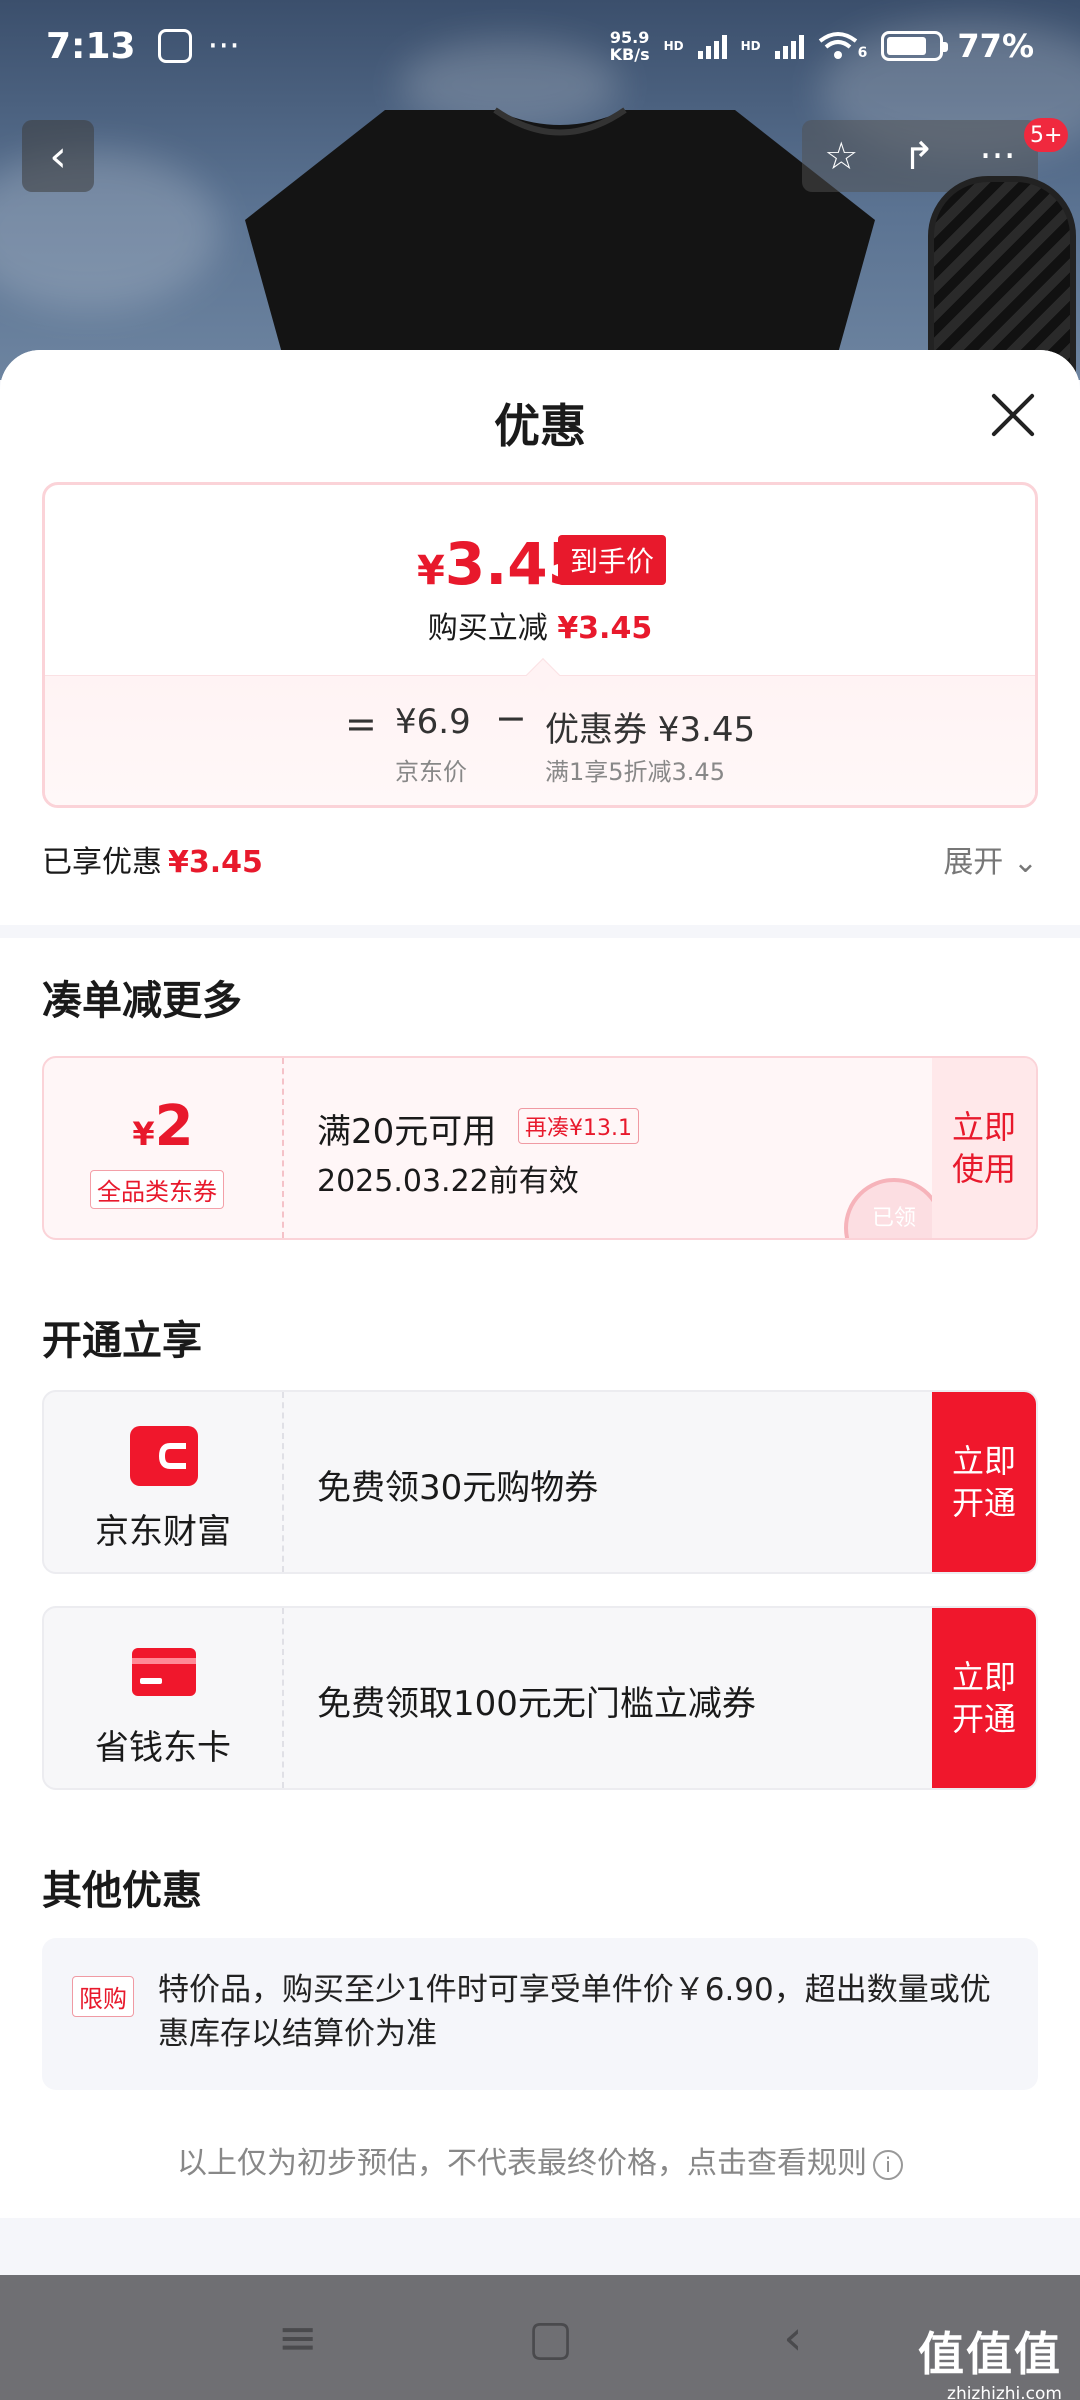 The width and height of the screenshot is (1080, 2400). Describe the element at coordinates (298, 2338) in the screenshot. I see `menu-icon: ≡` at that location.